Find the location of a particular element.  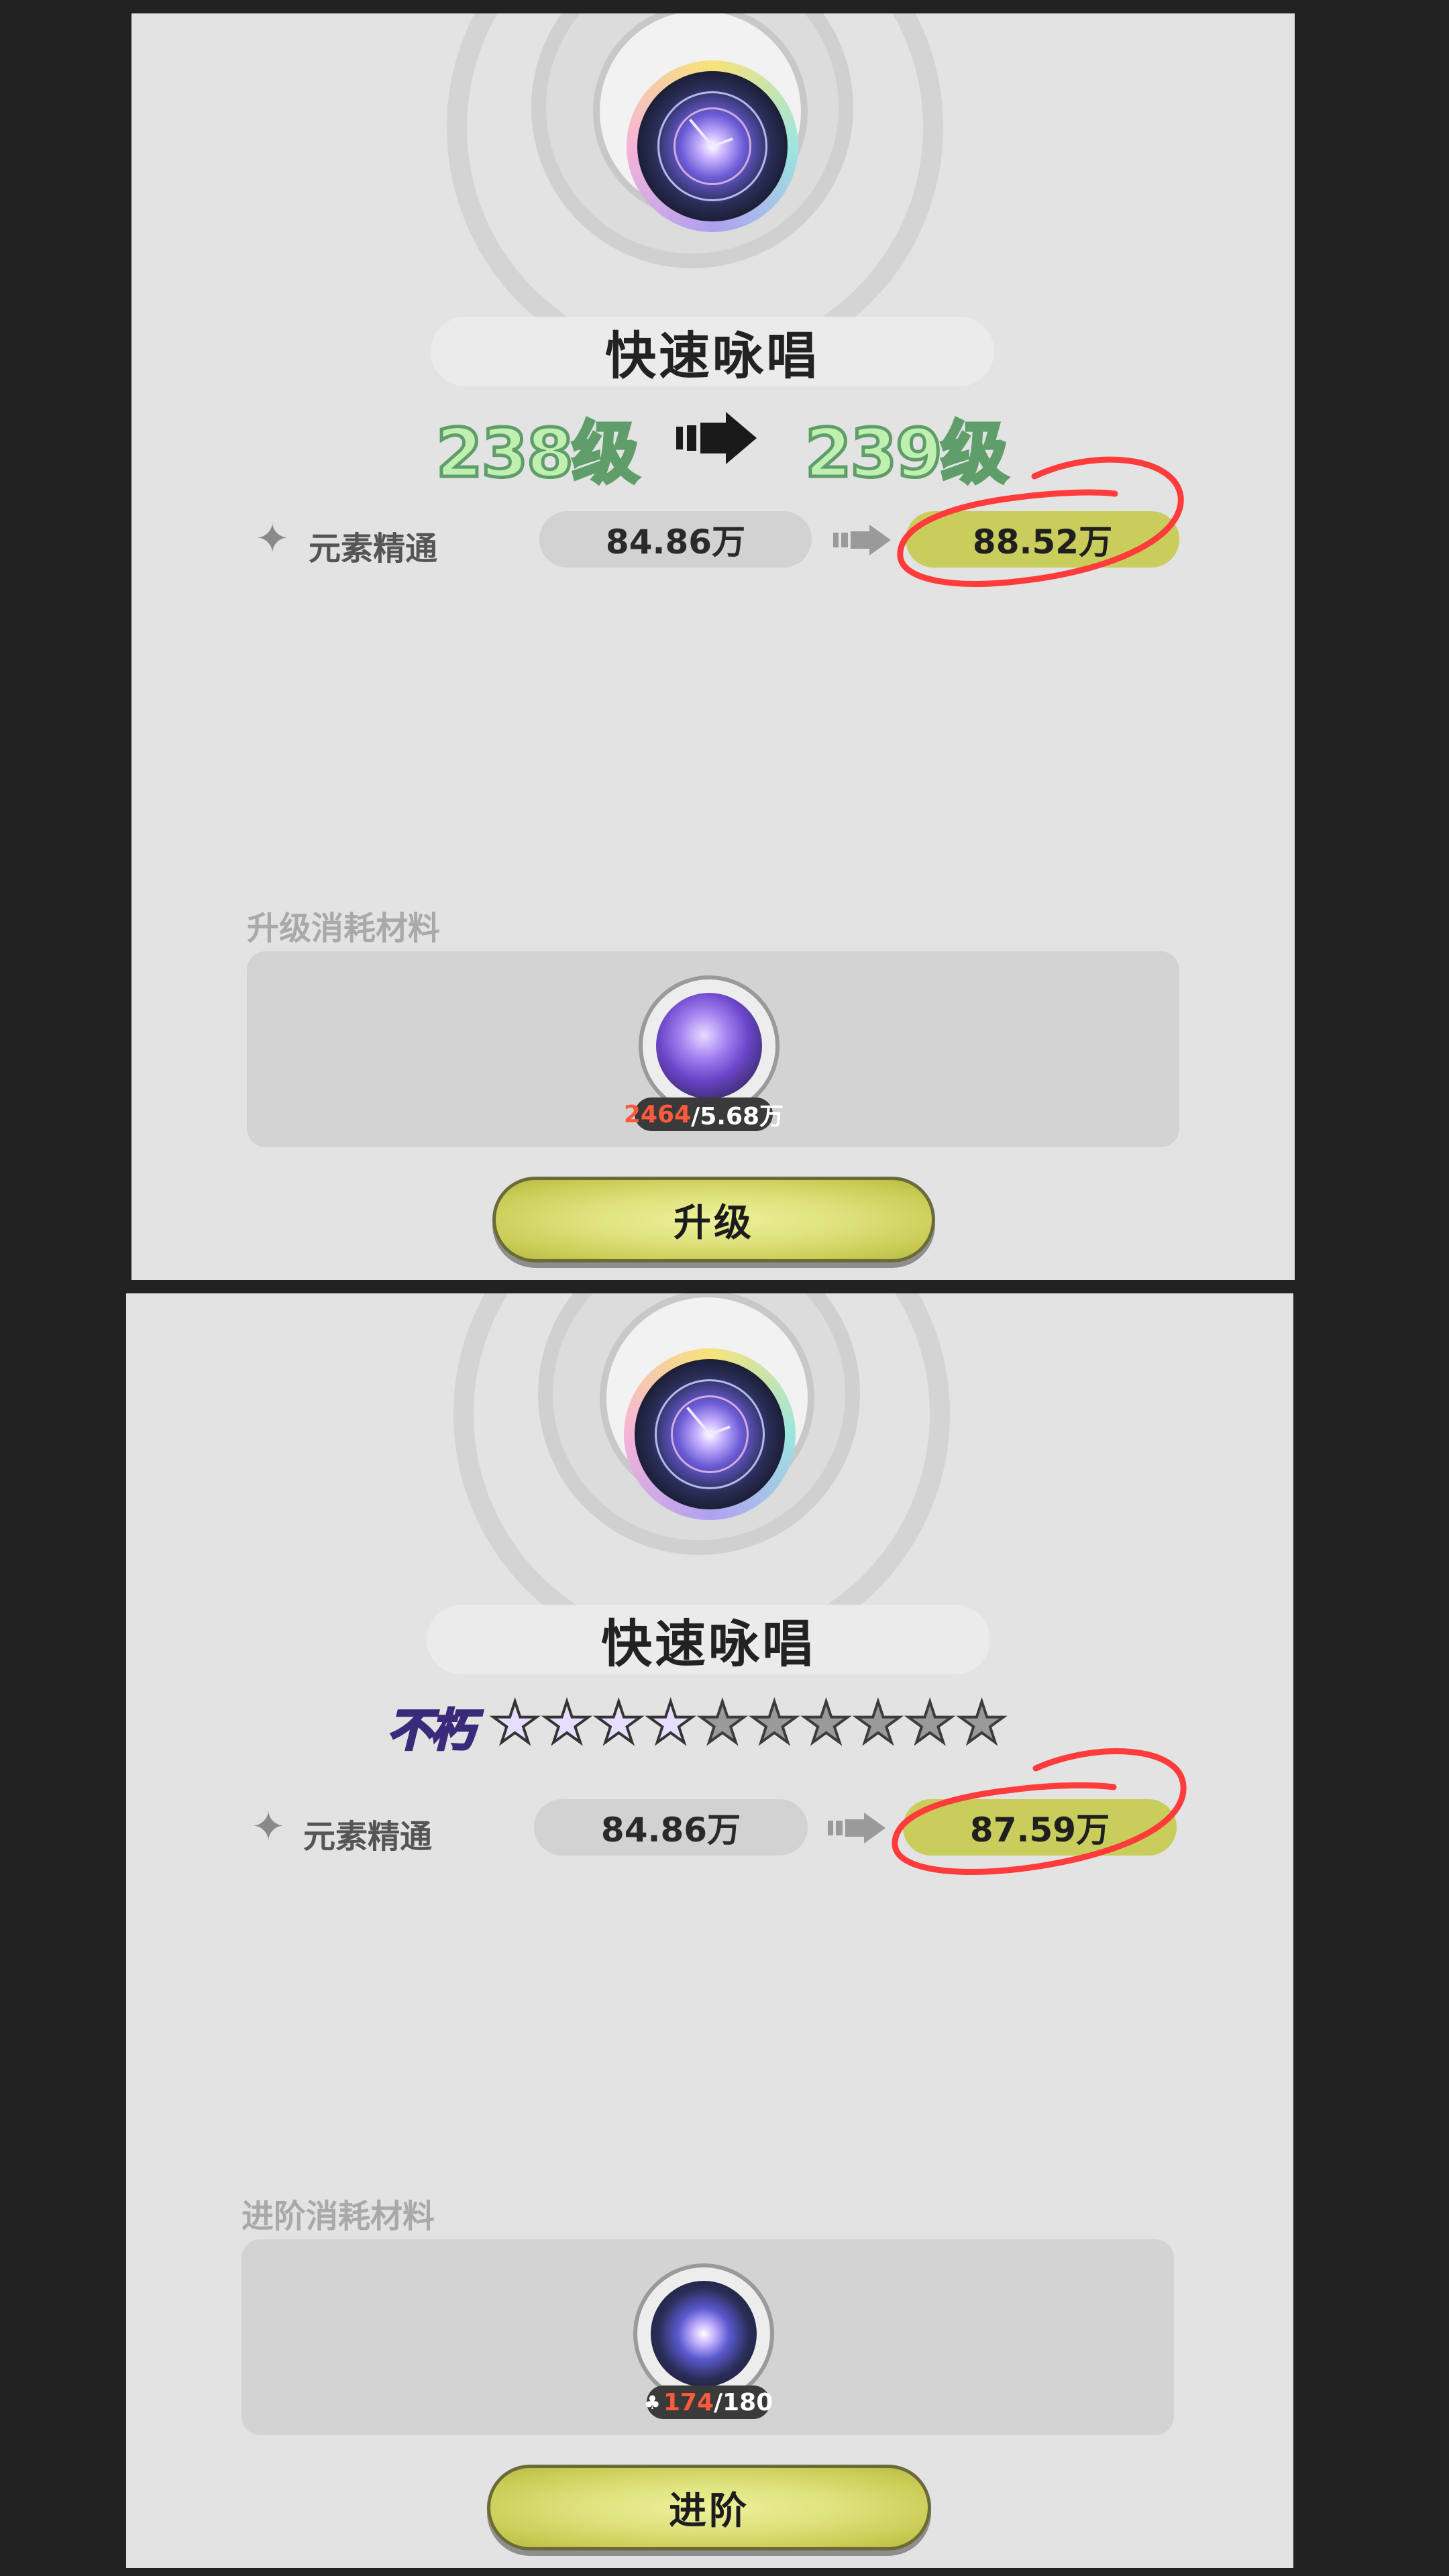

material-need-count: /5.68万 is located at coordinates (737, 1116).